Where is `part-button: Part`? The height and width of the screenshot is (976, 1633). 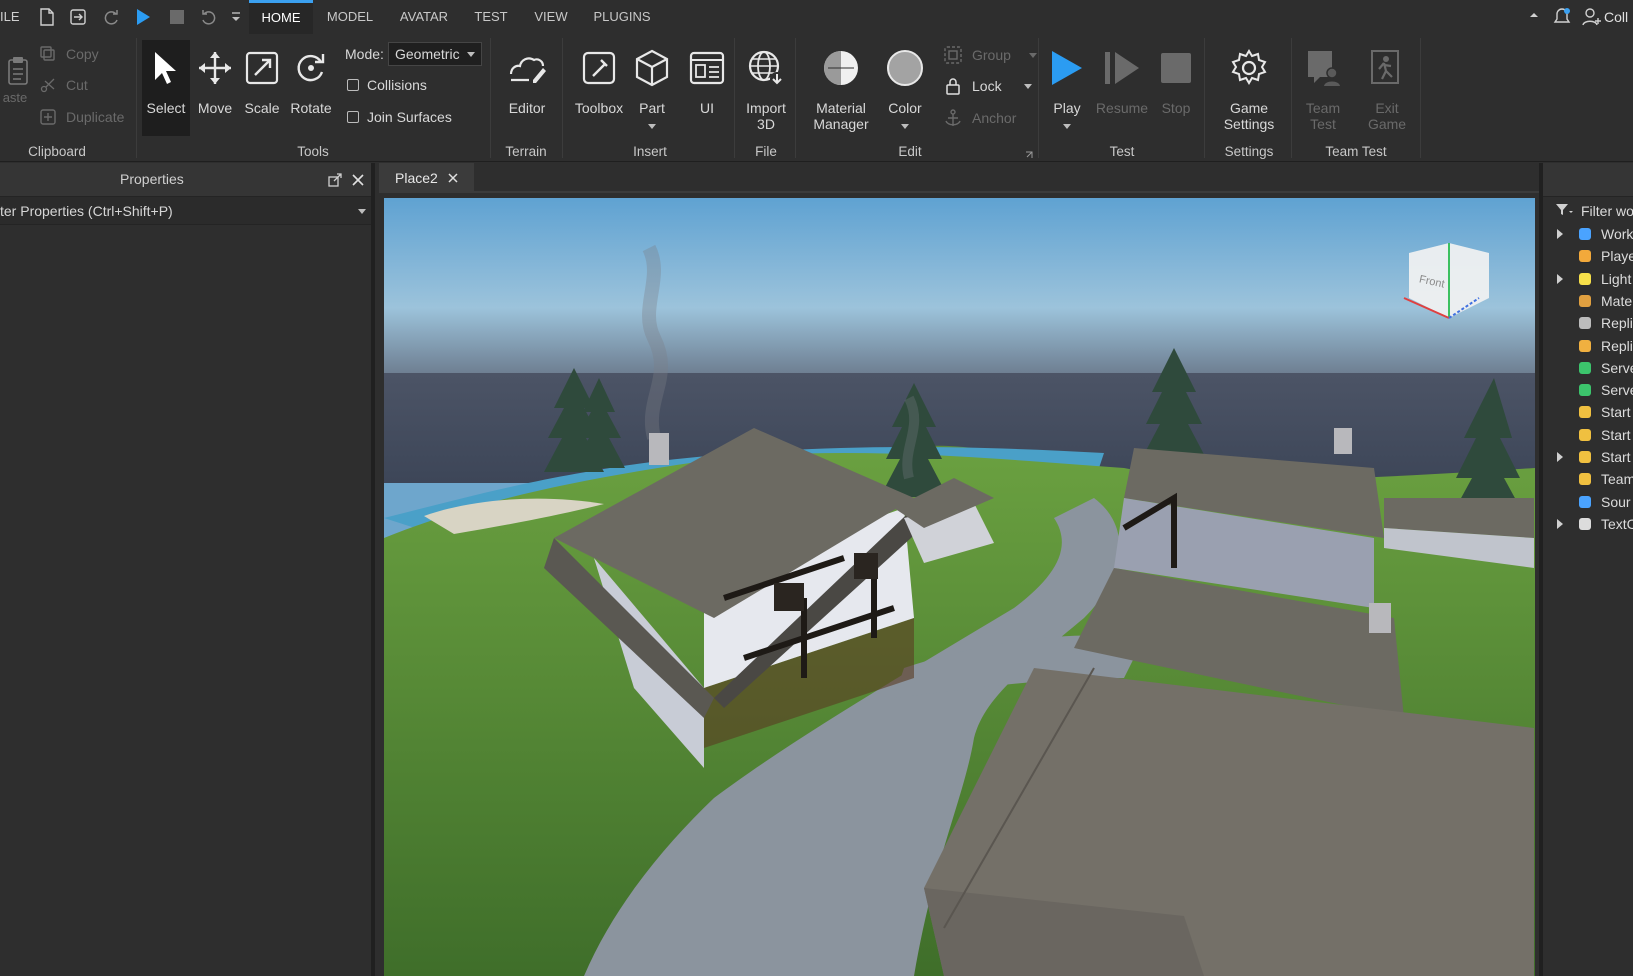 part-button: Part is located at coordinates (652, 89).